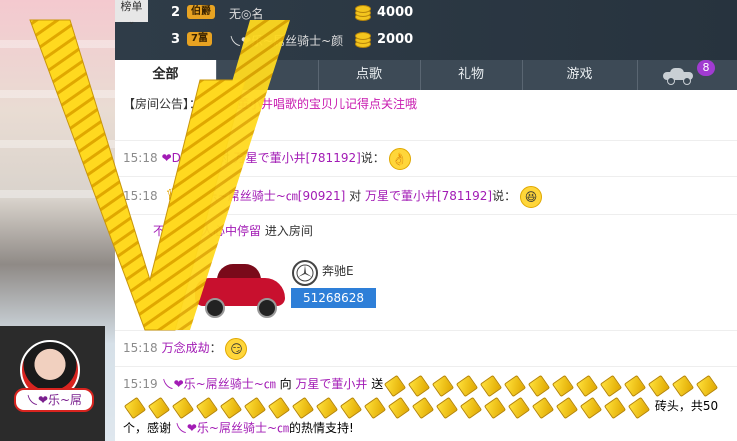  What do you see at coordinates (338, 271) in the screenshot?
I see `car-brand: 奔驰E` at bounding box center [338, 271].